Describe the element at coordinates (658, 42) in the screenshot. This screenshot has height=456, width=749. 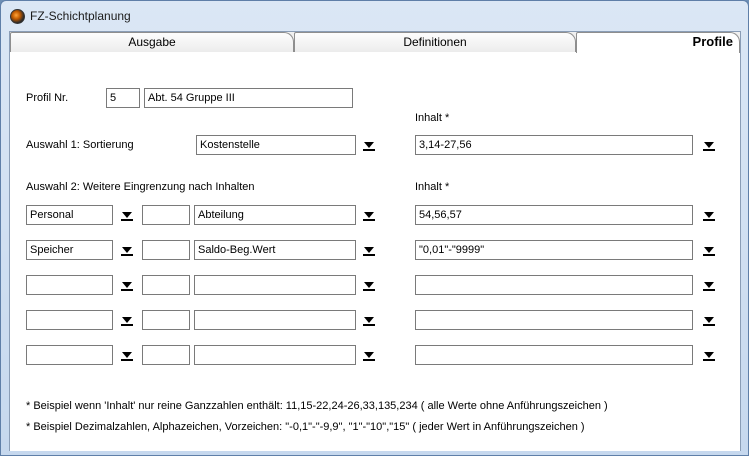
I see `tab-profile: Profile` at that location.